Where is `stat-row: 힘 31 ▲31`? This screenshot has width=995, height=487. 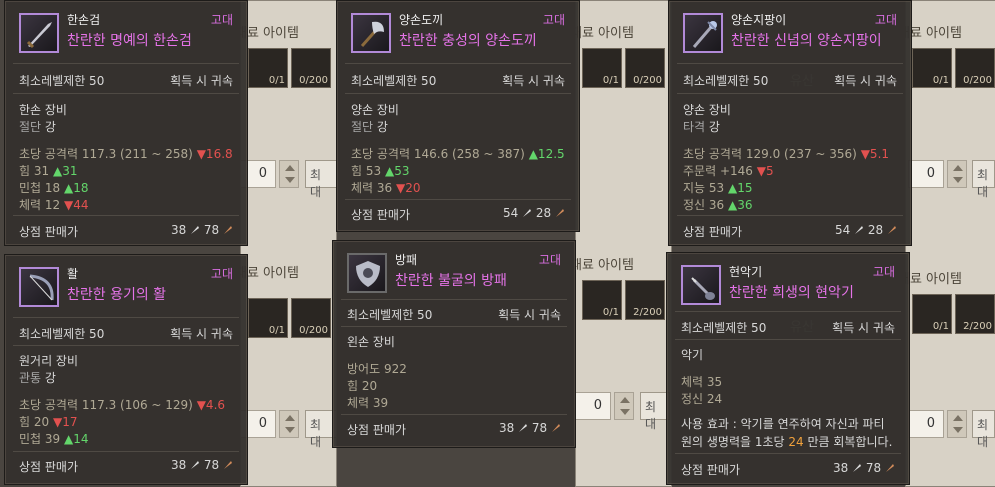 stat-row: 힘 31 ▲31 is located at coordinates (48, 171).